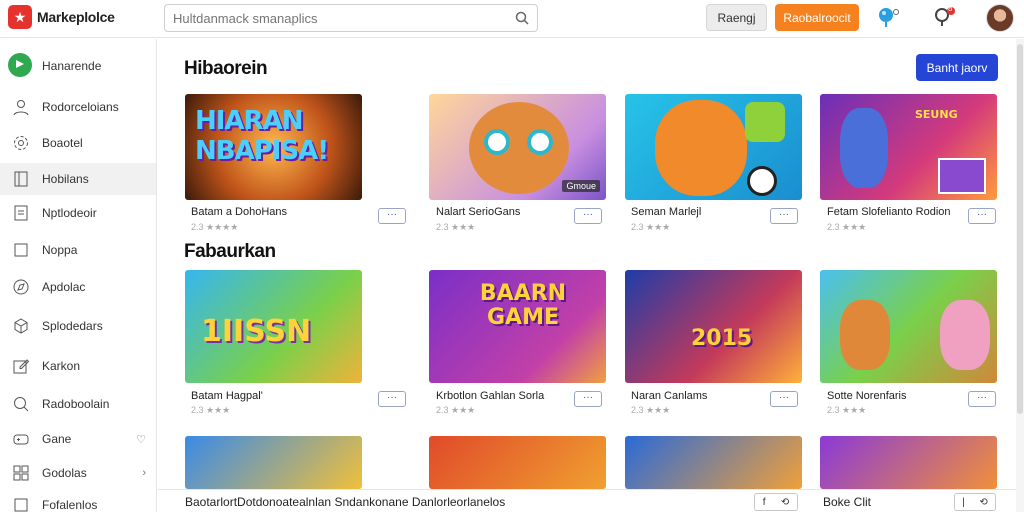 The image size is (1024, 521). I want to click on sidebar-item-5: Noppa, so click(78, 250).